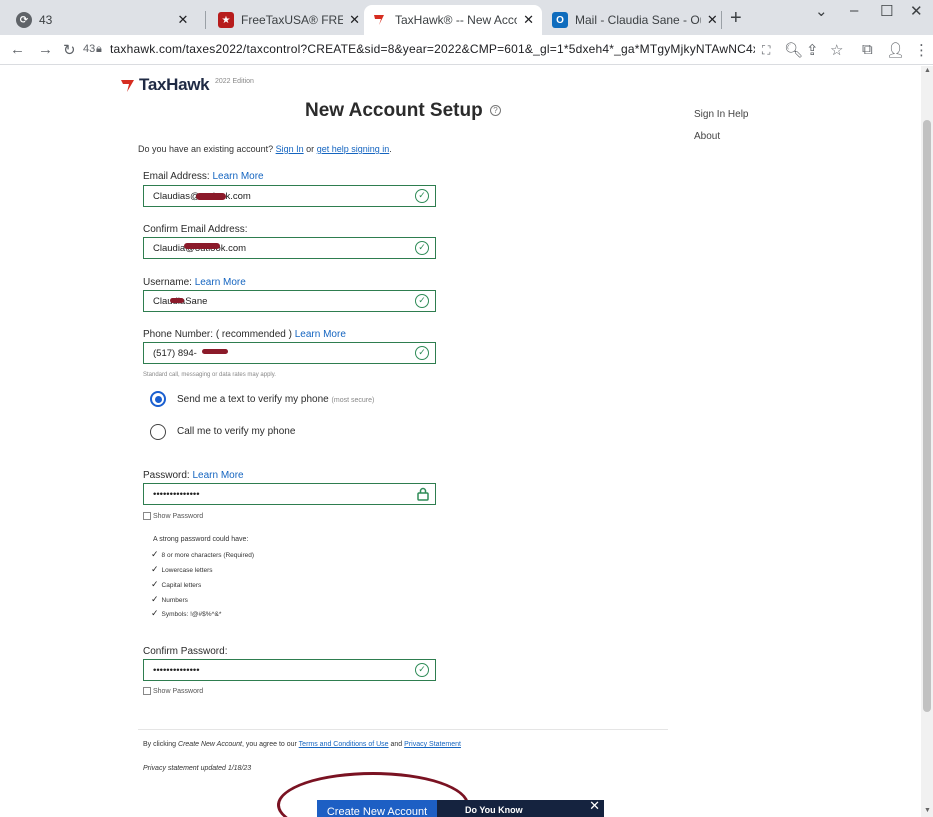 The height and width of the screenshot is (817, 933). I want to click on password-learn-more-link: Learn More, so click(217, 475).